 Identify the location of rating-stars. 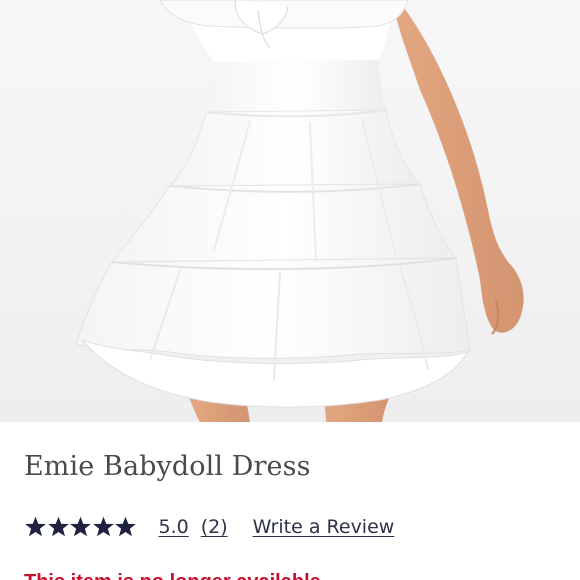
(80, 527).